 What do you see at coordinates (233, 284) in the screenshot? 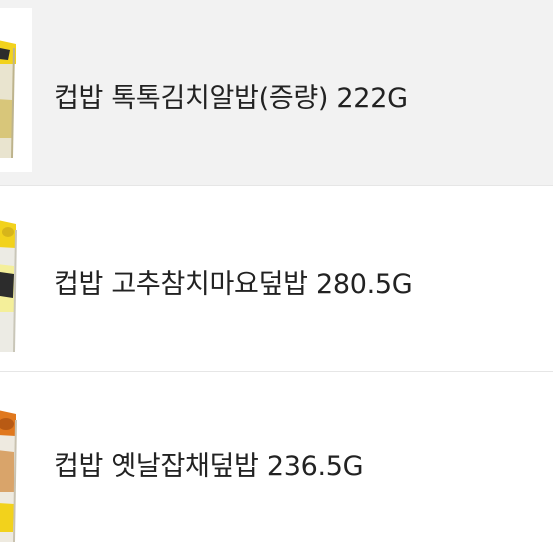
I see `product-name: 컵밥 고추참치마요덮밥 280.5G` at bounding box center [233, 284].